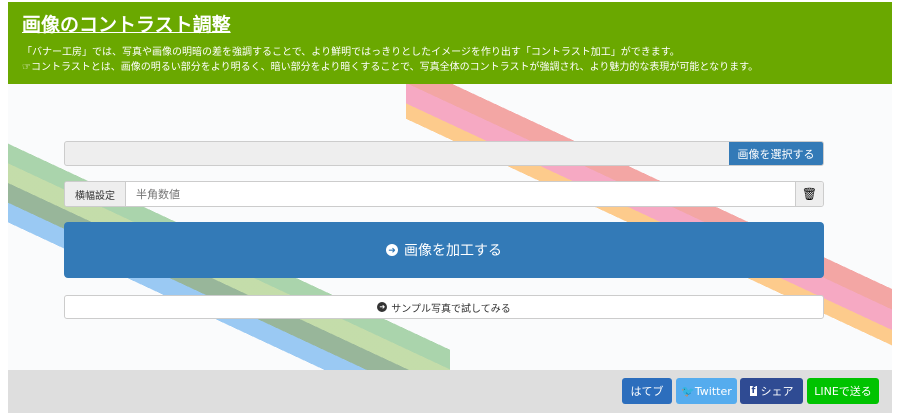 Image resolution: width=900 pixels, height=413 pixels. Describe the element at coordinates (647, 391) in the screenshot. I see `hatena-bookmark-button: はてブ` at that location.